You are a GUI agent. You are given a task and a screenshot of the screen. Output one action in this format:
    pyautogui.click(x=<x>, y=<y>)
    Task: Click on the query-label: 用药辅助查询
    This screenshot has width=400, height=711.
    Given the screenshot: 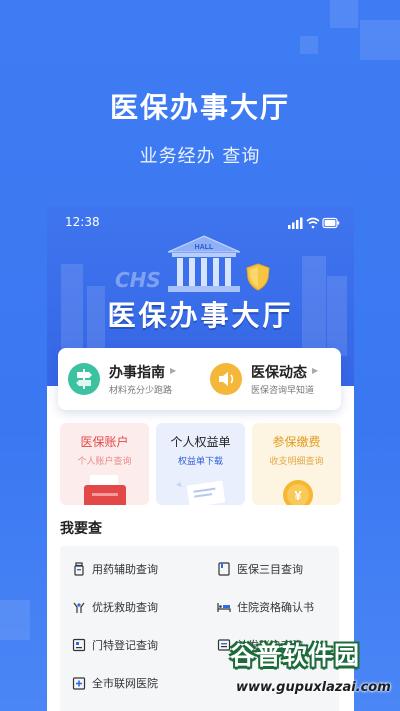 What is the action you would take?
    pyautogui.click(x=125, y=569)
    